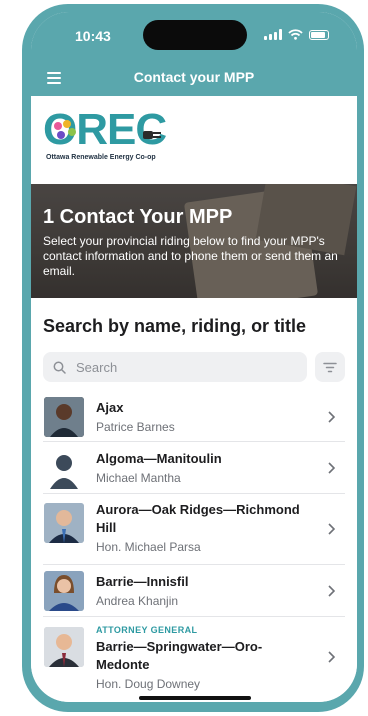 Image resolution: width=368 pixels, height=716 pixels. I want to click on mpp-name: Hon. Michael Parsa, so click(148, 547).